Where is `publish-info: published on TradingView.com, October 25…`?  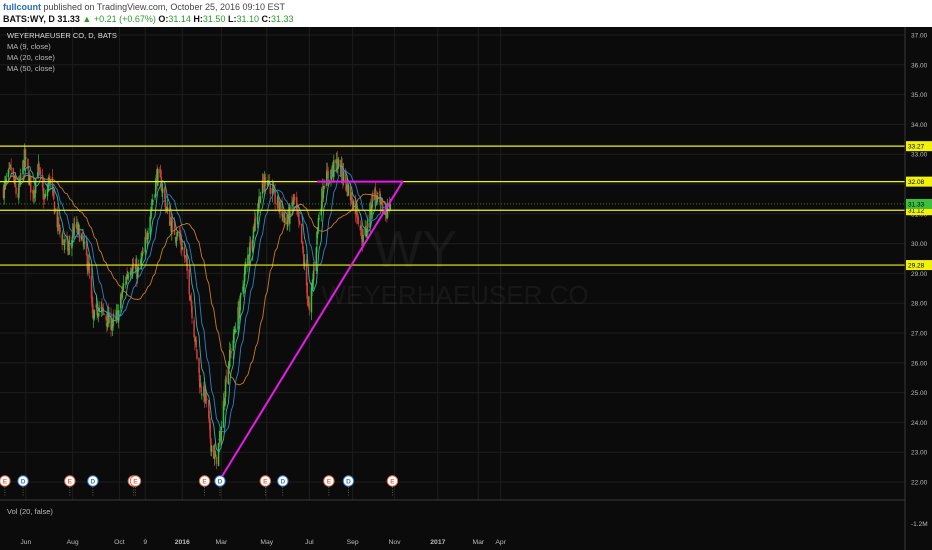
publish-info: published on TradingView.com, October 25… is located at coordinates (164, 7).